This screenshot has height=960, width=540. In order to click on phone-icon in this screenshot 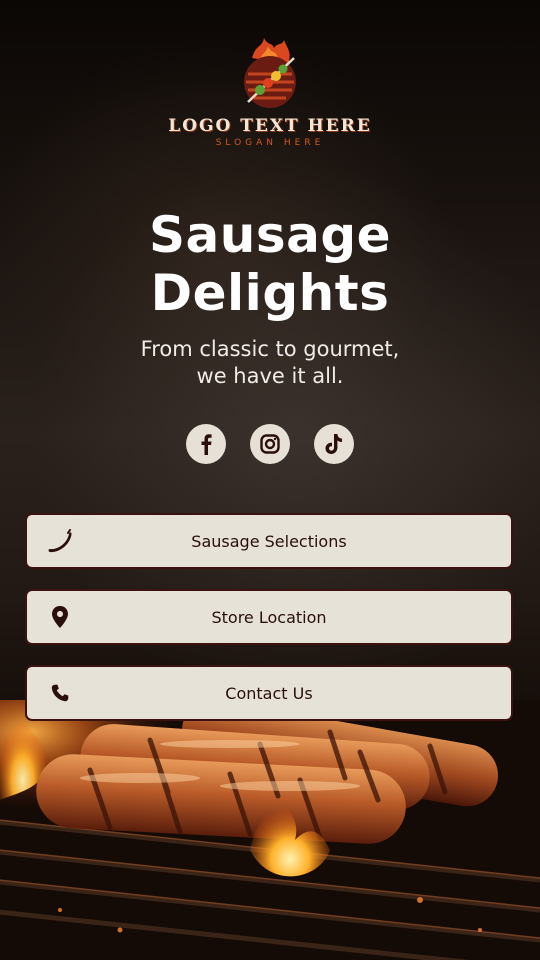, I will do `click(60, 693)`.